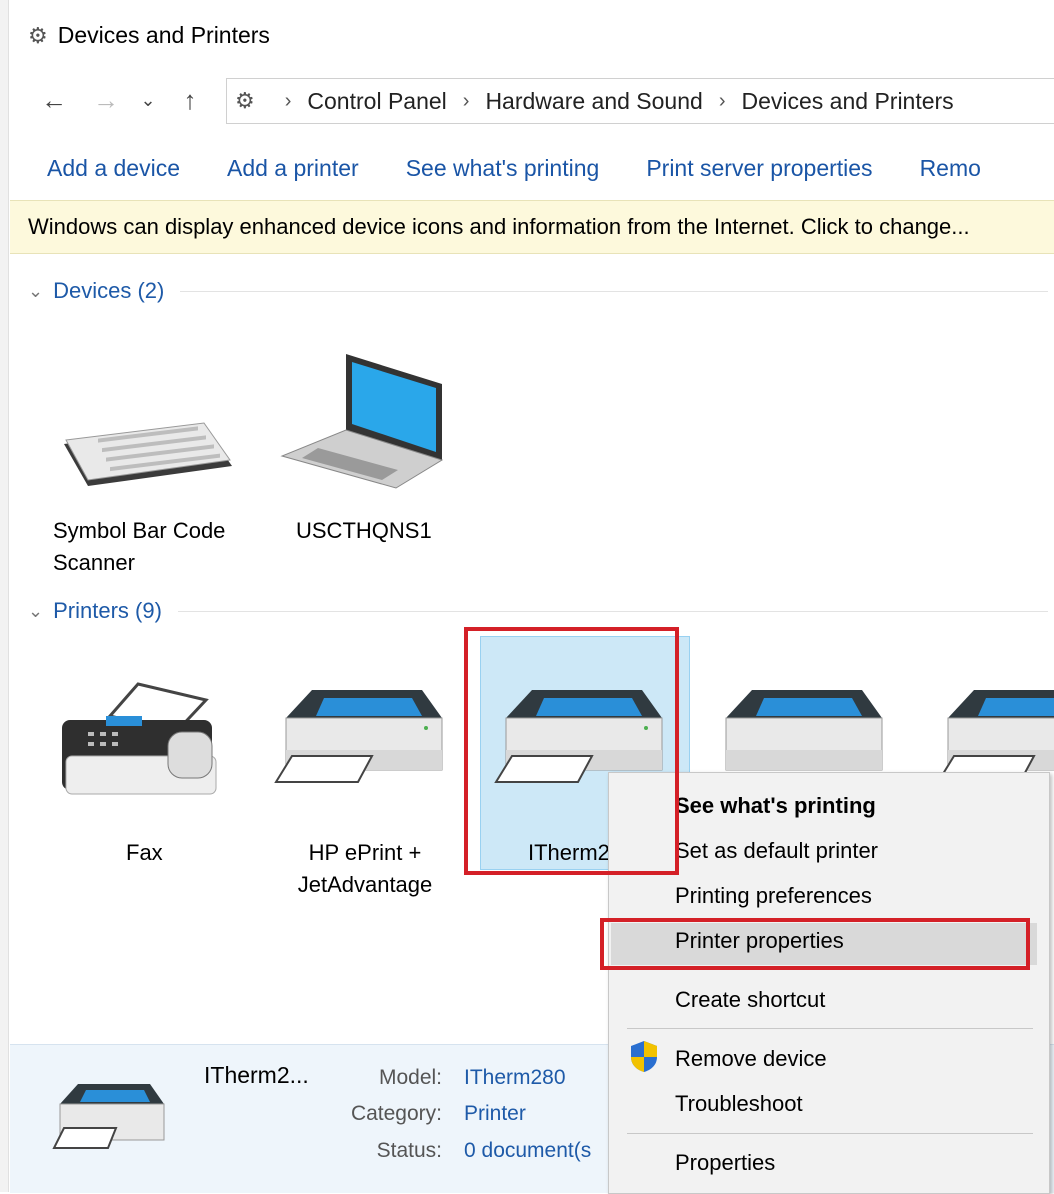 This screenshot has height=1194, width=1054. I want to click on menu-item-create-shortcut: Create shortcut, so click(750, 1000).